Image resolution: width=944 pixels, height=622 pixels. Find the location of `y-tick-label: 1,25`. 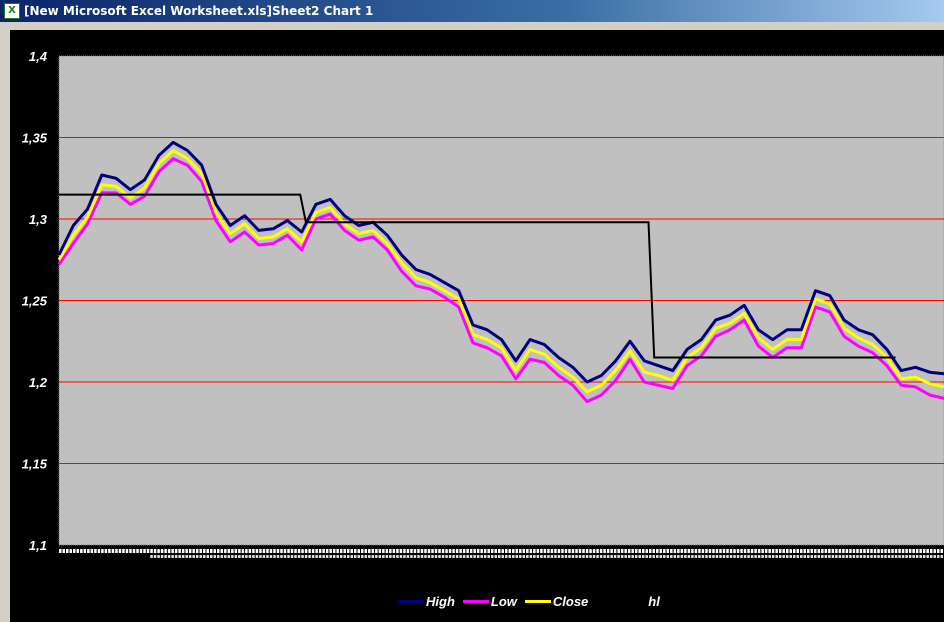

y-tick-label: 1,25 is located at coordinates (35, 301).